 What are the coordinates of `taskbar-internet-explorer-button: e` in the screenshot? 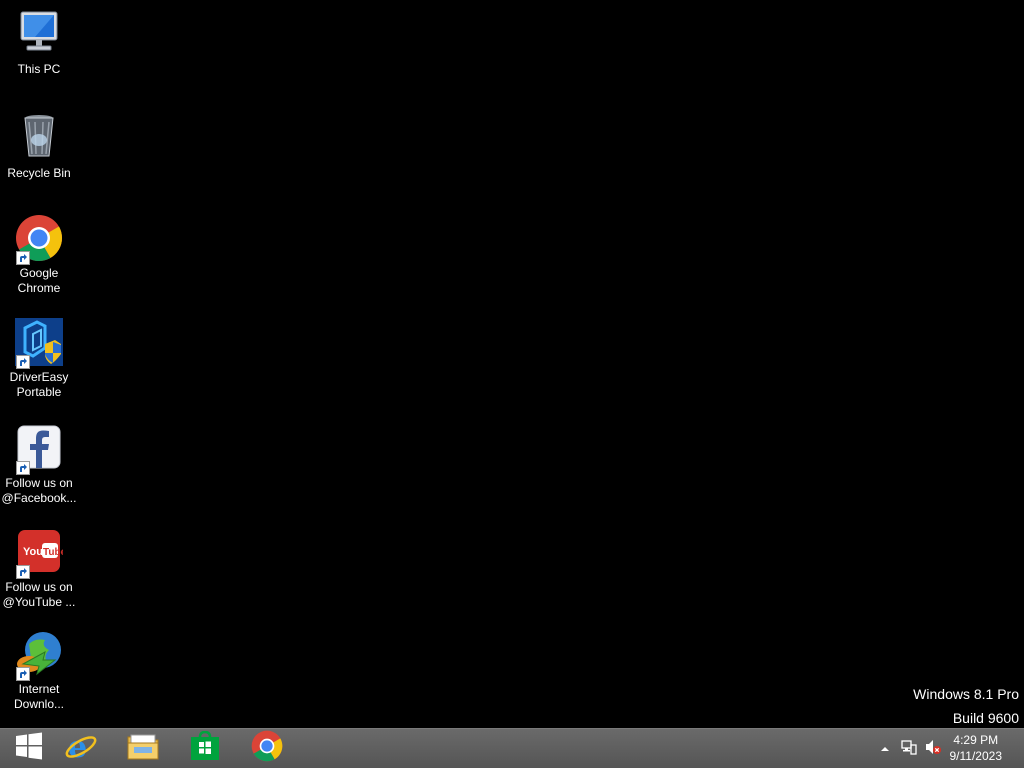 It's located at (81, 748).